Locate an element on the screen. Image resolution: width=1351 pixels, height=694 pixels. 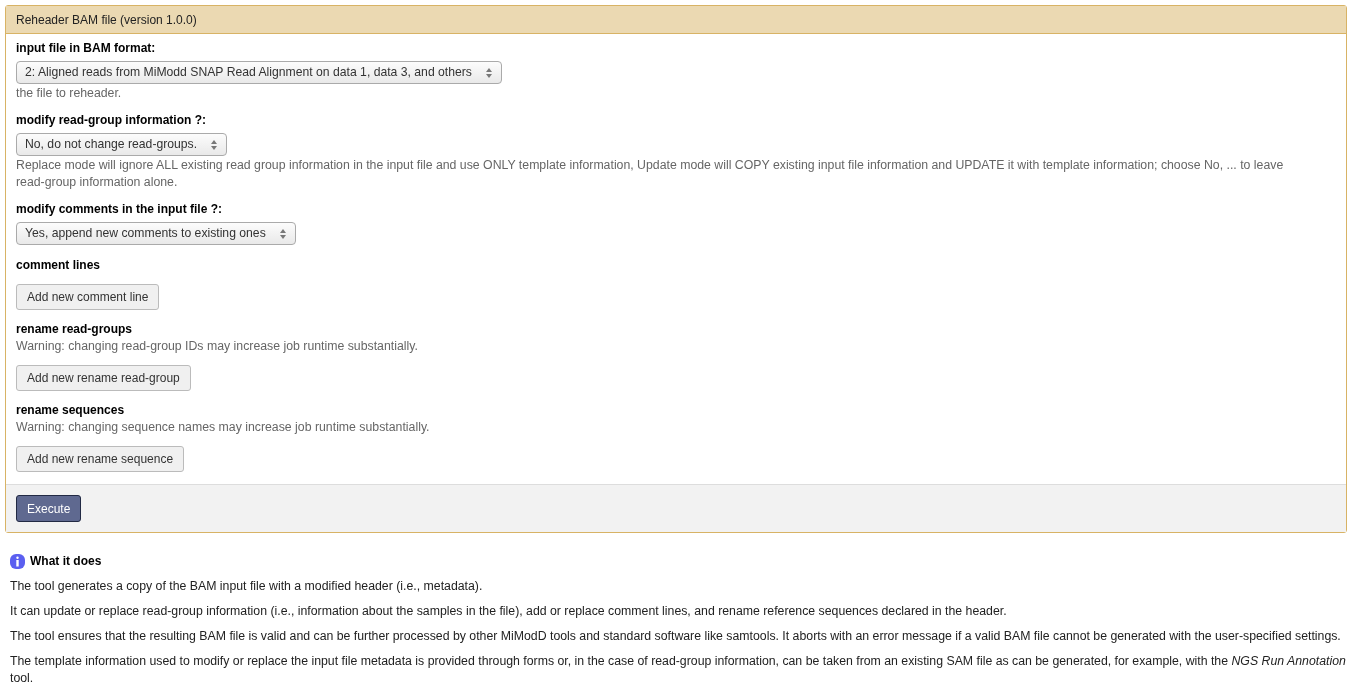
add-button: Add new rename read-group is located at coordinates (103, 378).